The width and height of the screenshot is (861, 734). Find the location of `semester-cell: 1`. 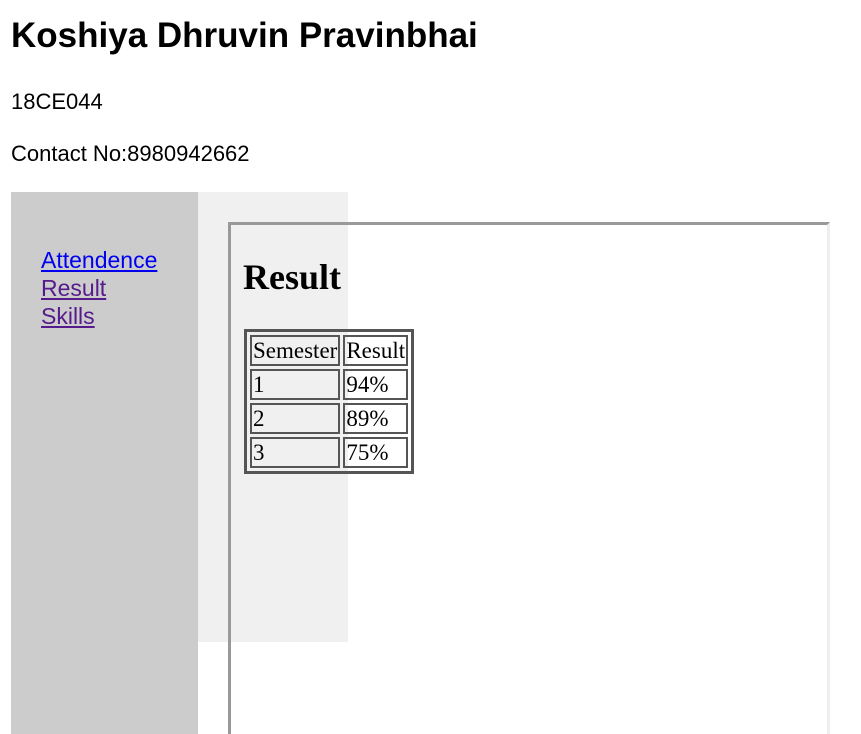

semester-cell: 1 is located at coordinates (295, 384).